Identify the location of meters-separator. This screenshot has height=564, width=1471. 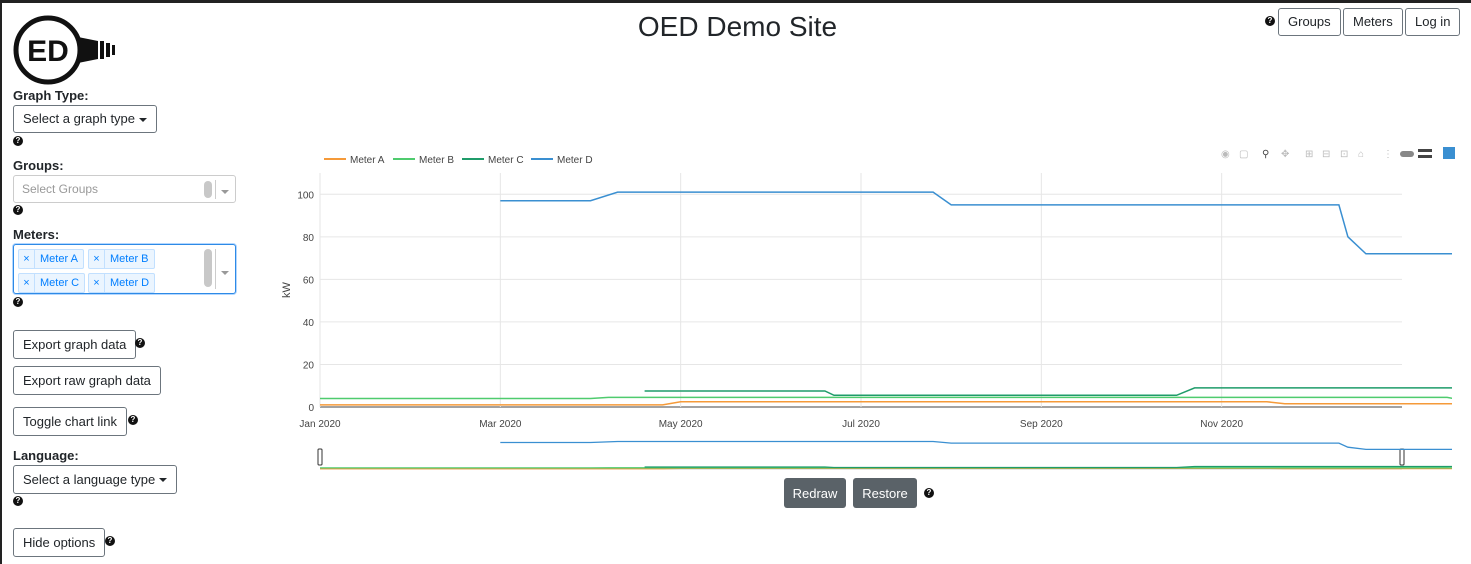
(215, 269).